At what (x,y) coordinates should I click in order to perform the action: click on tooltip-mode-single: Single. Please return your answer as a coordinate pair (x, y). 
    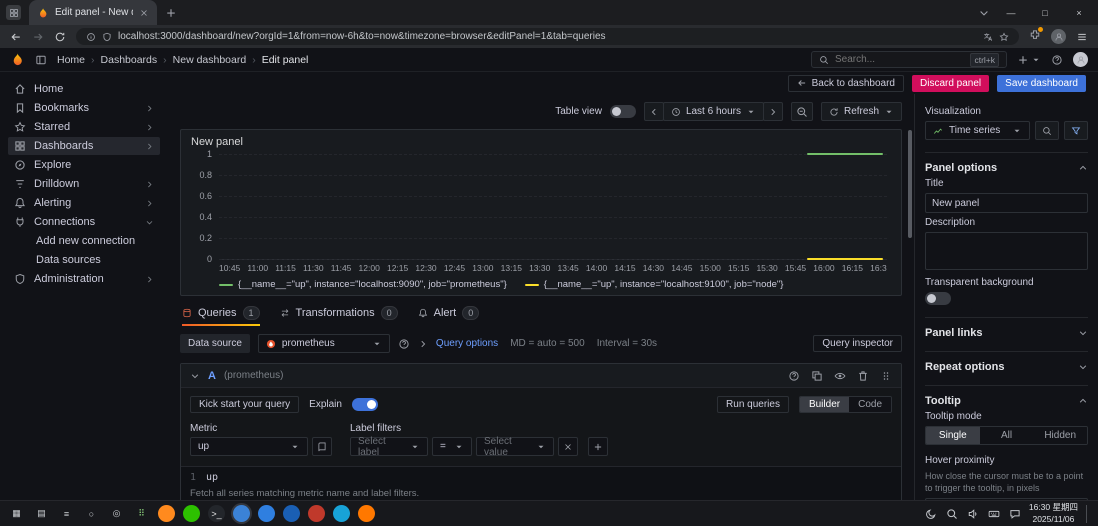
    Looking at the image, I should click on (953, 435).